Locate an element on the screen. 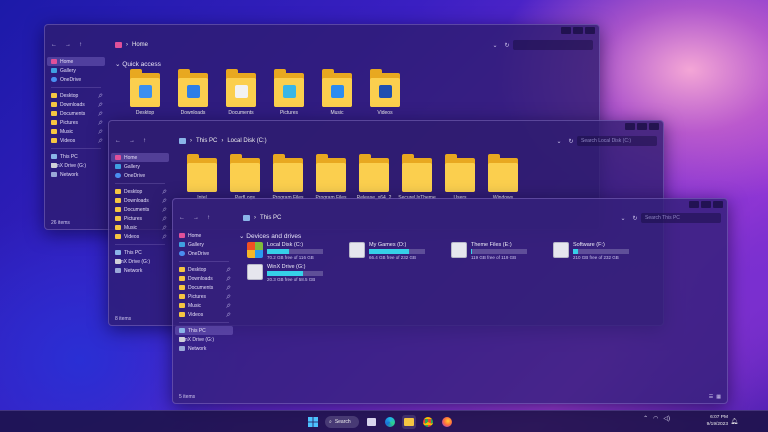 Image resolution: width=768 pixels, height=432 pixels. windows-start-icon is located at coordinates (313, 422).